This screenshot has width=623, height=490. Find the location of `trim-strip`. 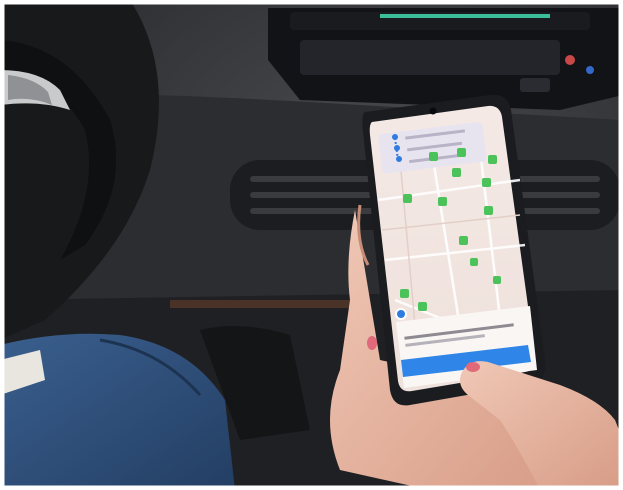

trim-strip is located at coordinates (270, 304).